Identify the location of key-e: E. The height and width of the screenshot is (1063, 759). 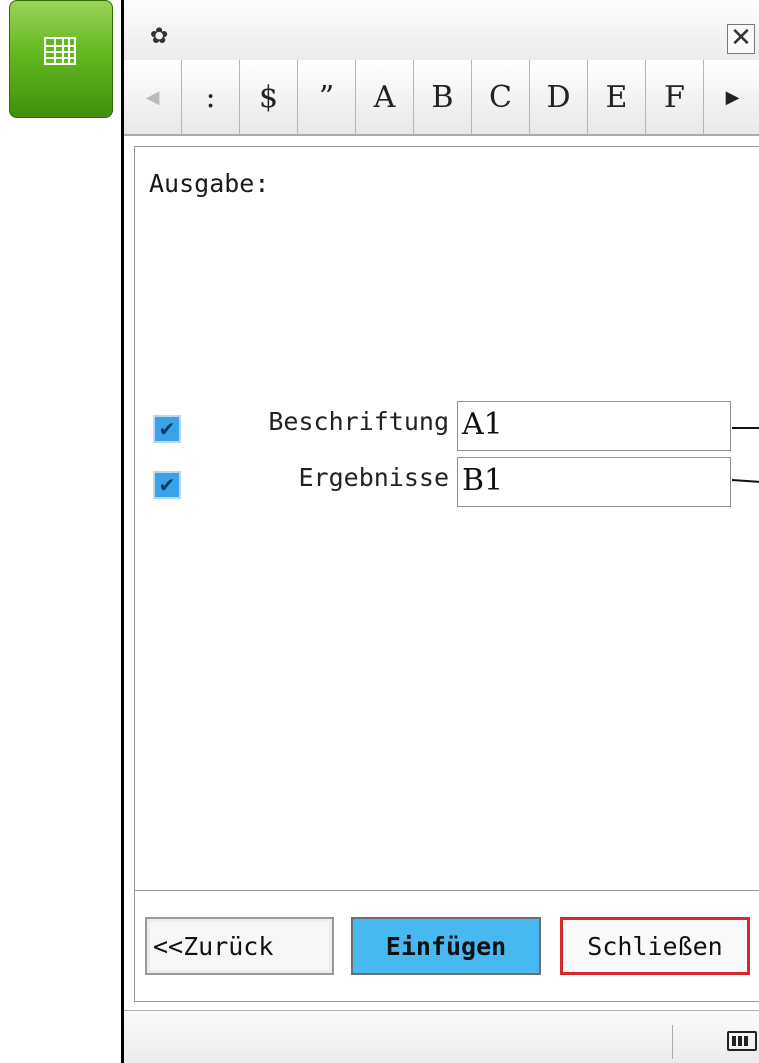
(617, 97).